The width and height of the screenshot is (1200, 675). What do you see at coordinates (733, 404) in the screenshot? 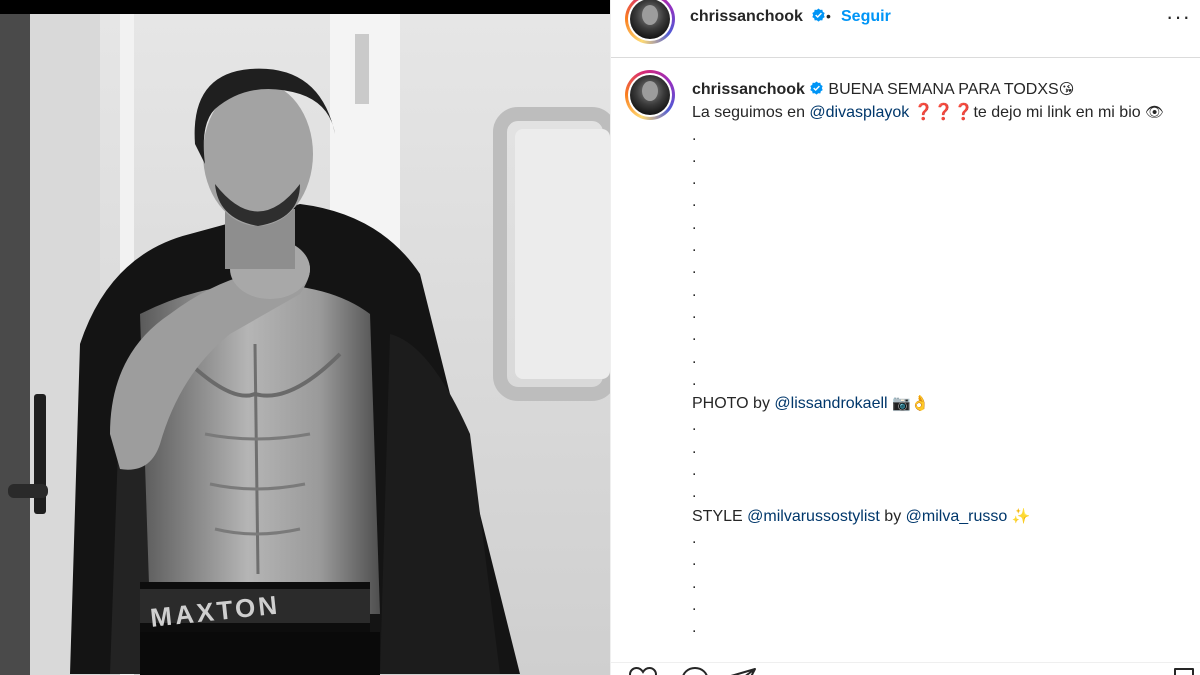
I see `photo-credit-prefix: PHOTO by` at bounding box center [733, 404].